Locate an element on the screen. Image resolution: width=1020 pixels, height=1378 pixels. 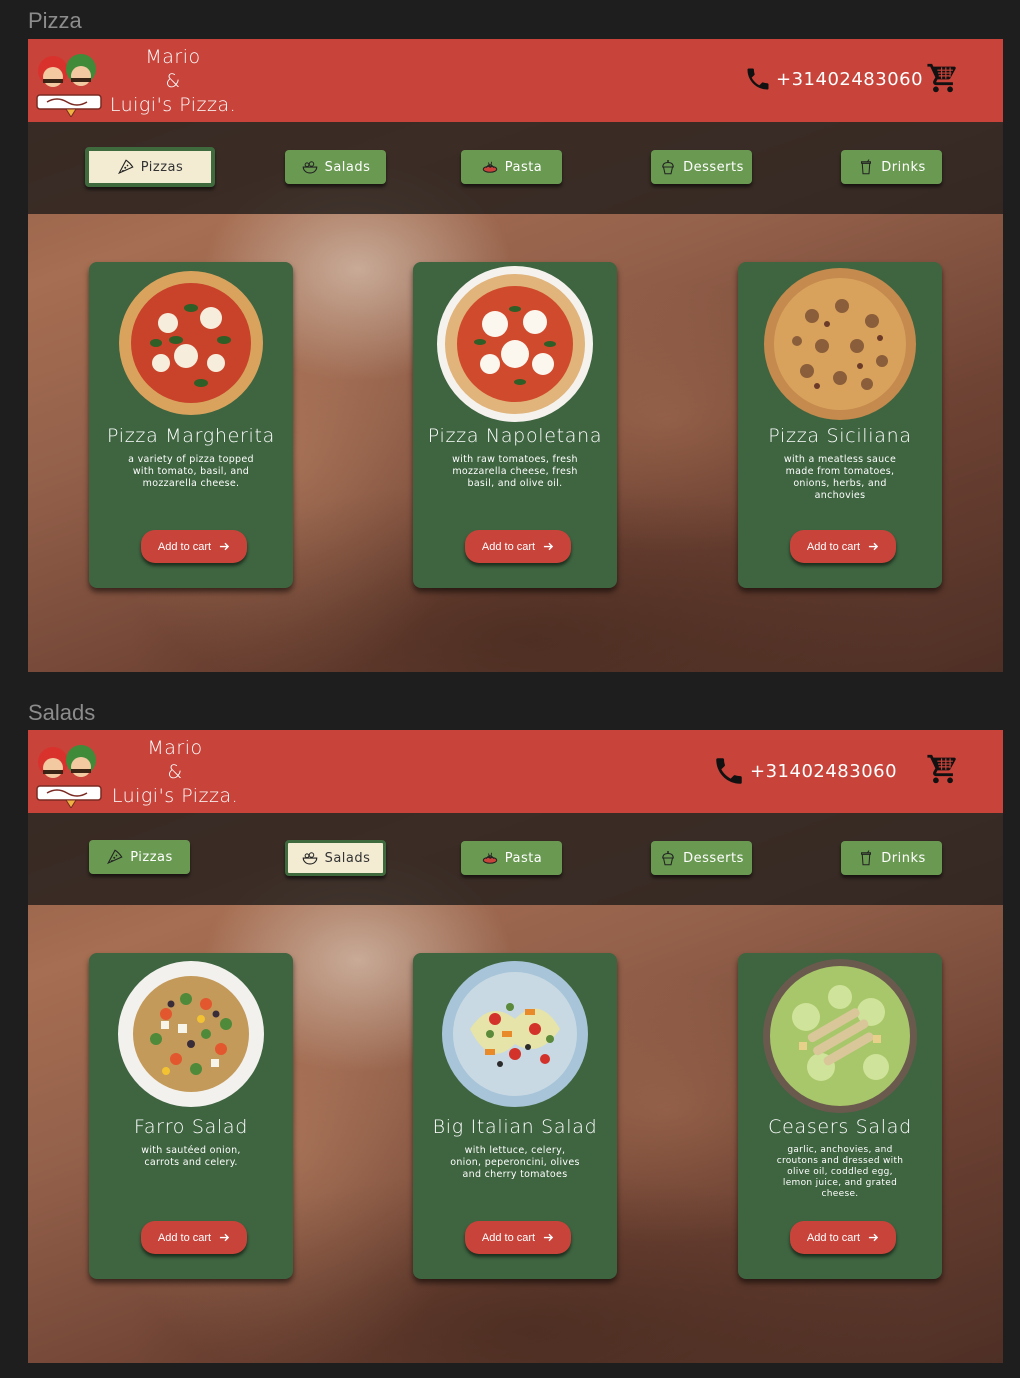
big-italian-salad-image is located at coordinates (515, 1034).